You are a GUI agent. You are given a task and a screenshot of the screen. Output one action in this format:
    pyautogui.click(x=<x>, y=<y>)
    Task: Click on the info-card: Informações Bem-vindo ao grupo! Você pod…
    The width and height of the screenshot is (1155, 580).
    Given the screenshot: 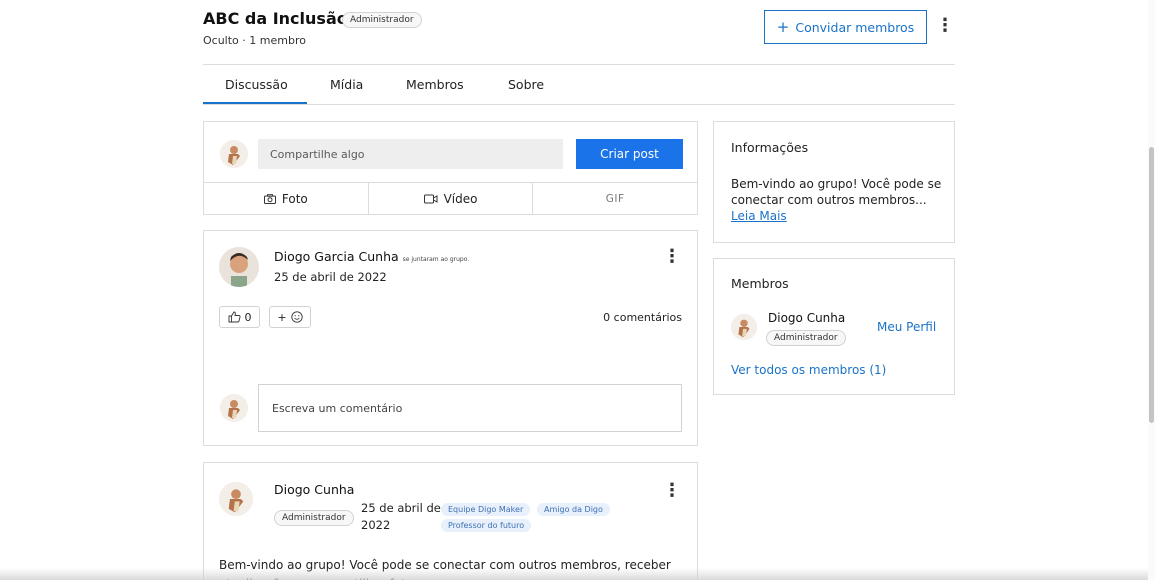 What is the action you would take?
    pyautogui.click(x=834, y=182)
    